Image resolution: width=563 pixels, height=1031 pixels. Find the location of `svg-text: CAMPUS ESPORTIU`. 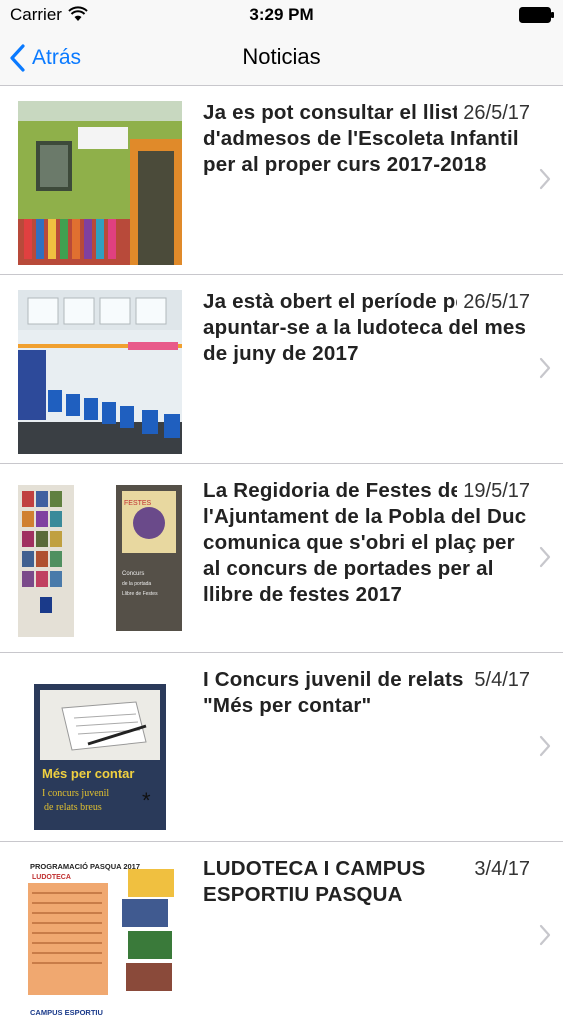

svg-text: CAMPUS ESPORTIU is located at coordinates (66, 1012).